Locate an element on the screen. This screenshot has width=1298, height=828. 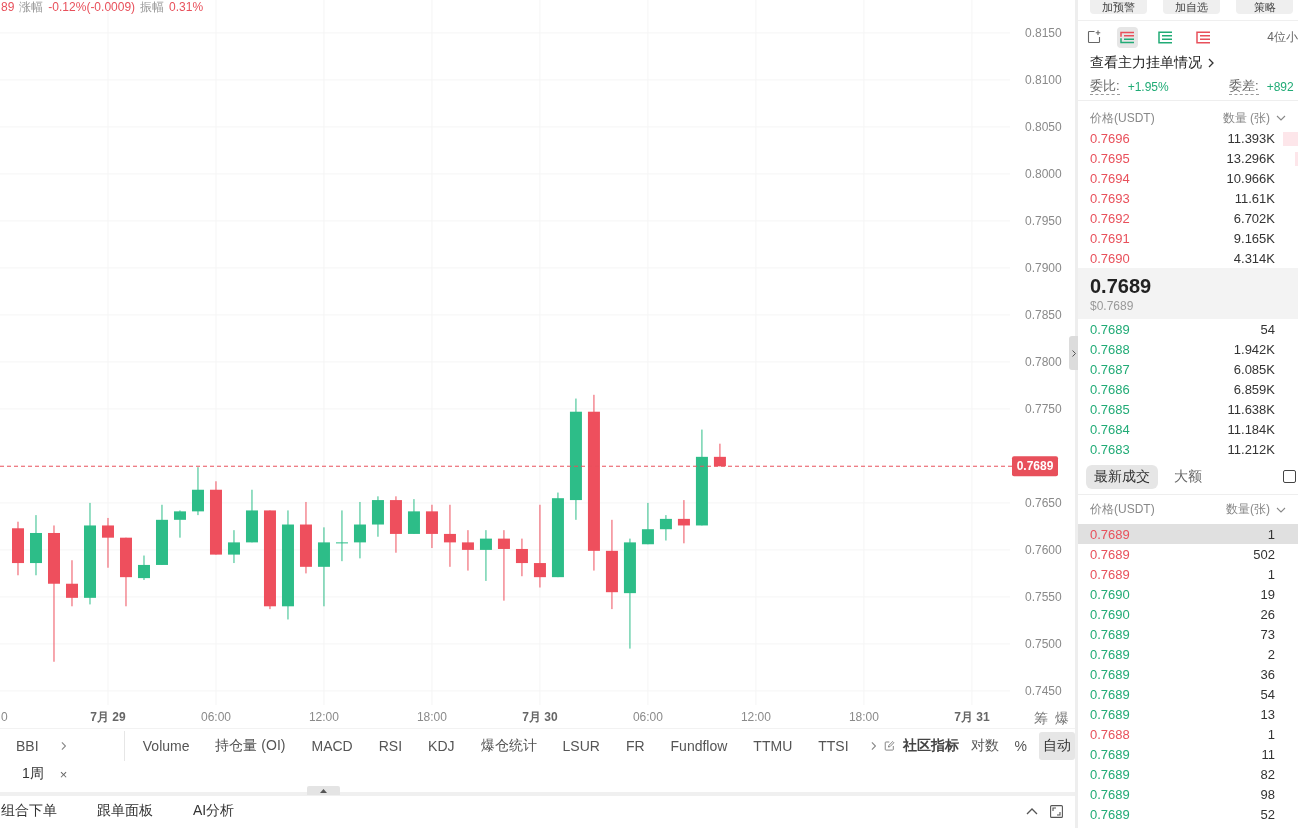
trade-amount: 52 is located at coordinates (1267, 814).